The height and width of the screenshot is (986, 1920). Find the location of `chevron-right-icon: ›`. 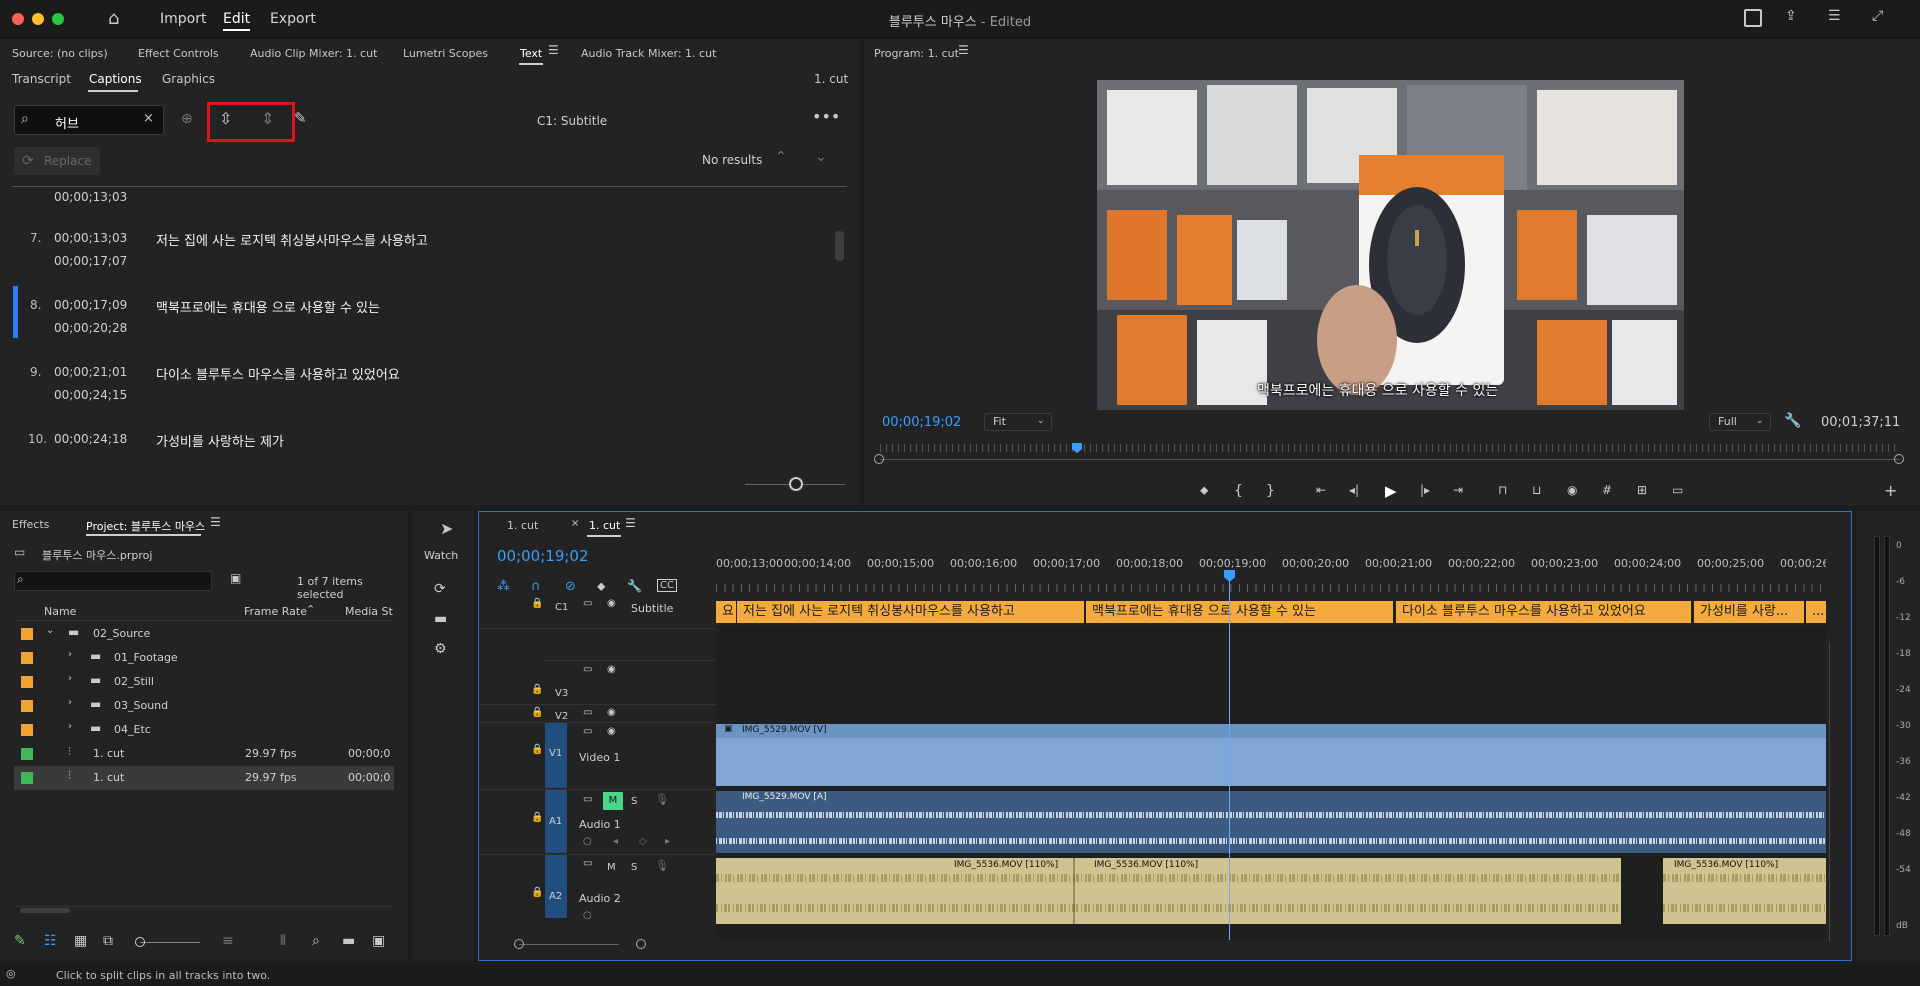

chevron-right-icon: › is located at coordinates (70, 726).